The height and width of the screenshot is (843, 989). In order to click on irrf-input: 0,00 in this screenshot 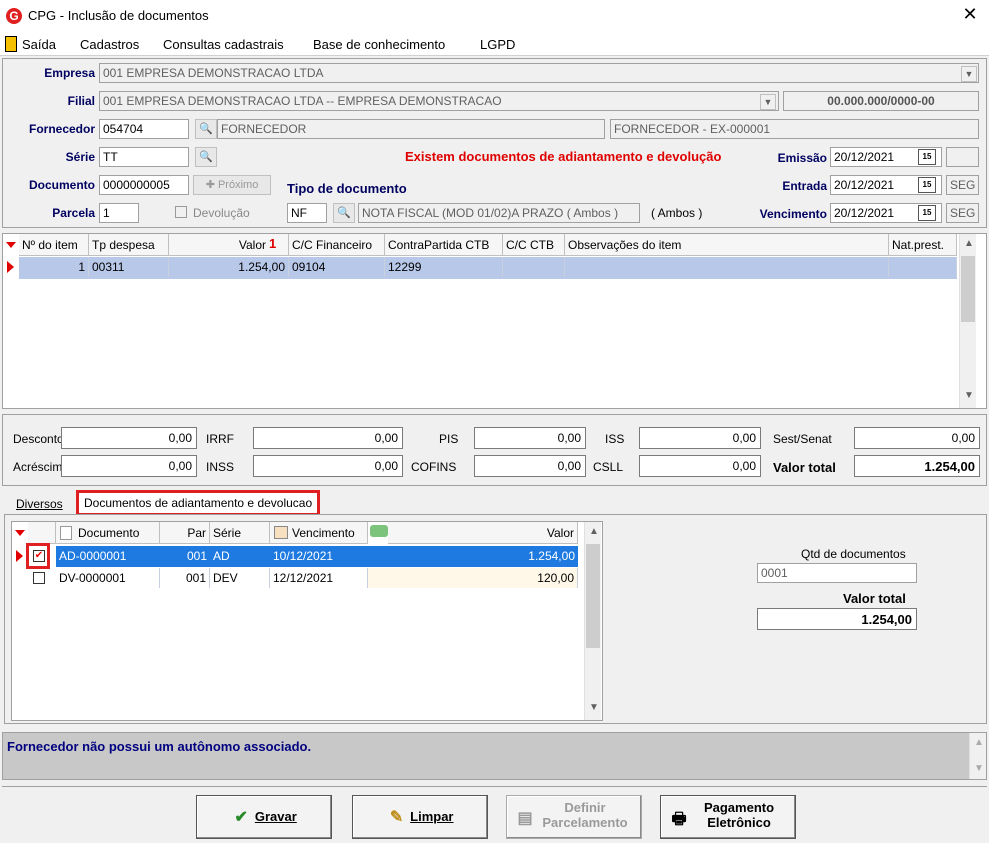, I will do `click(328, 438)`.